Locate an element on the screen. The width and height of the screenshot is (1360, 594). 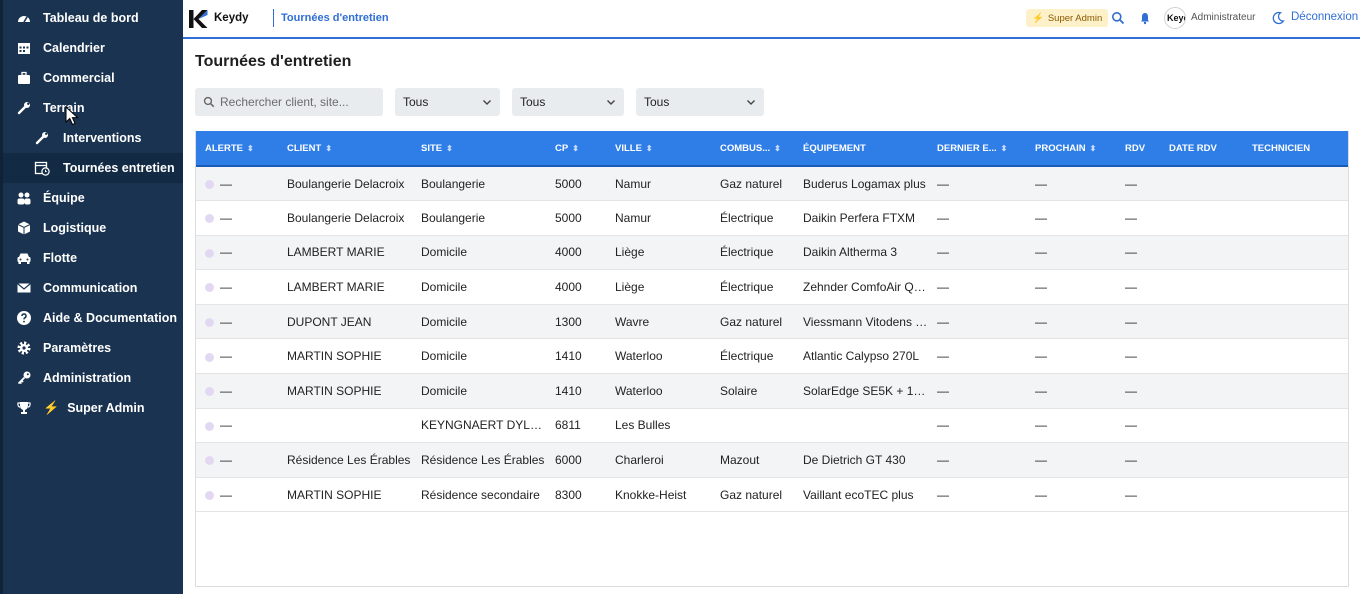
table-cell: Boulangerie Delacroix is located at coordinates (345, 218).